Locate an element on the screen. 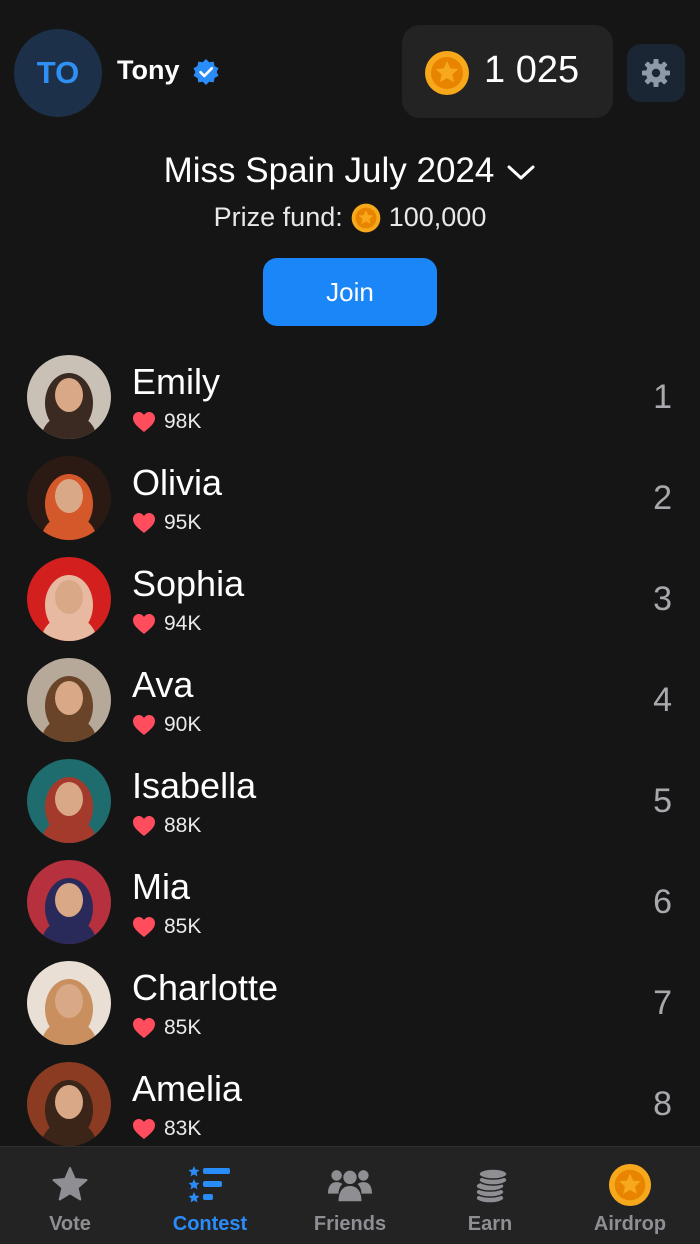 The image size is (700, 1244). nav-airdrop: Airdrop is located at coordinates (630, 1195).